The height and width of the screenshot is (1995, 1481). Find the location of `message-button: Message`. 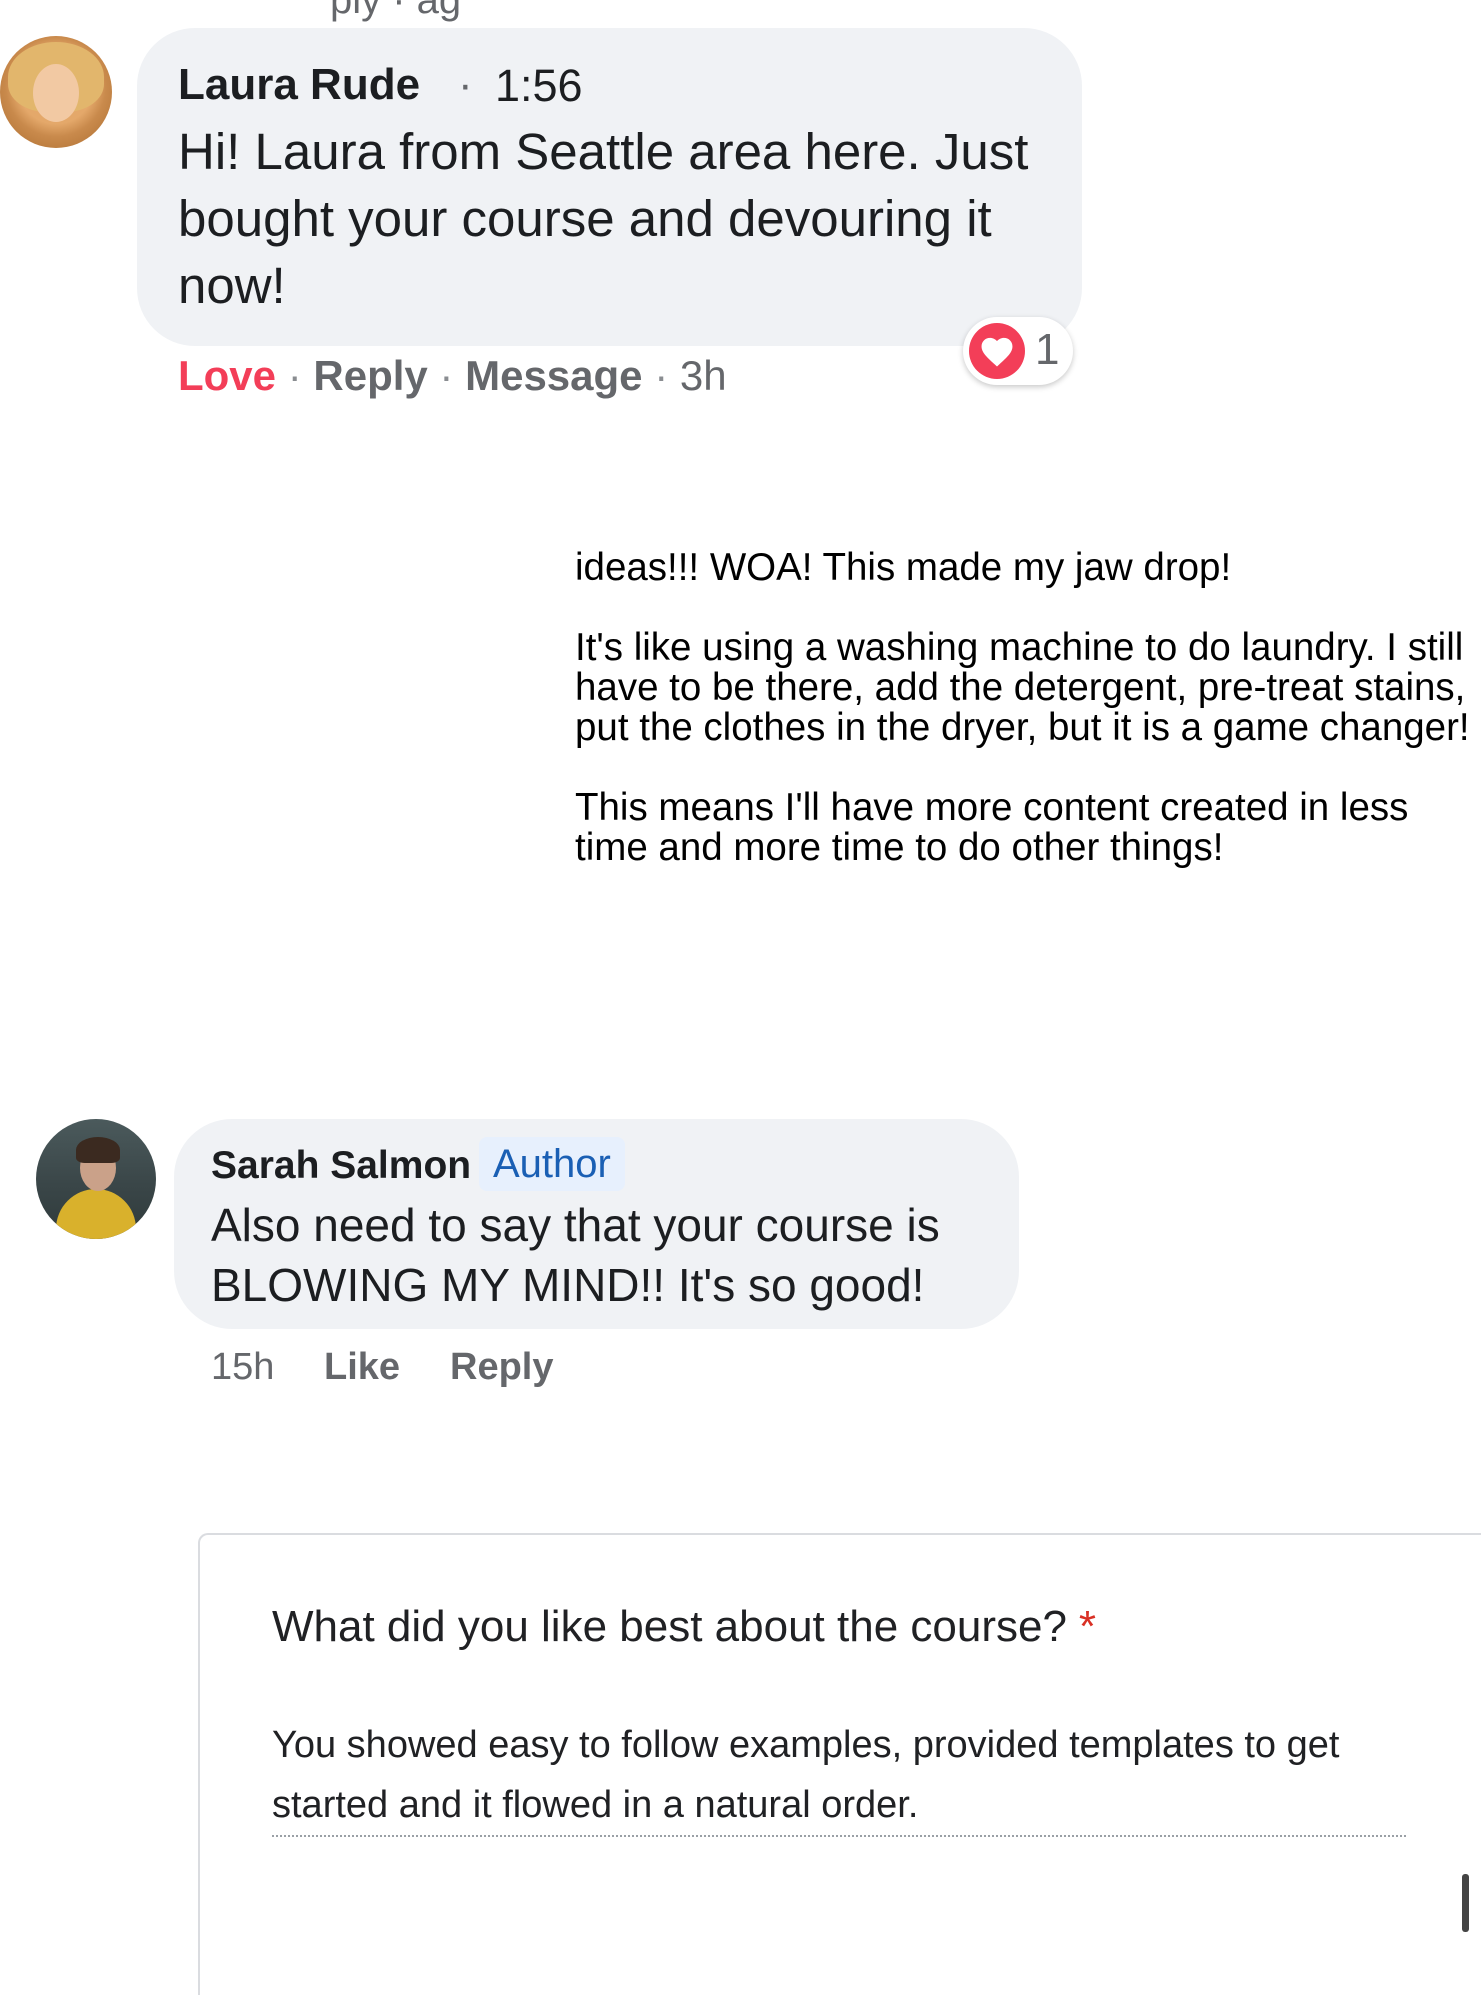

message-button: Message is located at coordinates (553, 375).